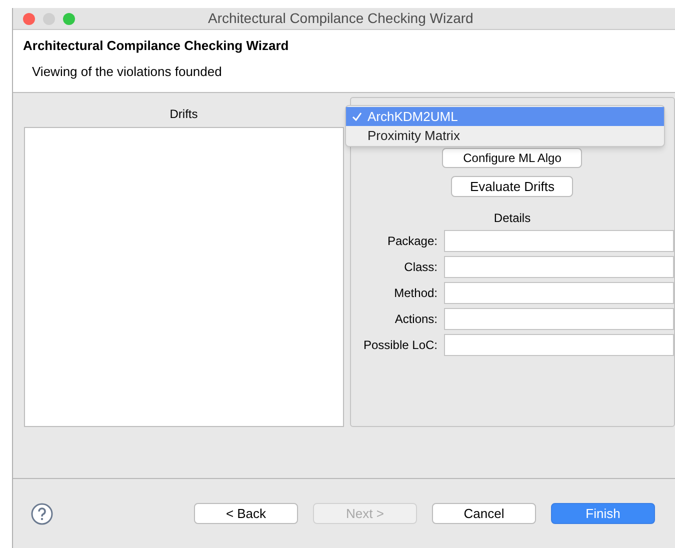 The image size is (675, 548). I want to click on field-label: Actions:, so click(416, 319).